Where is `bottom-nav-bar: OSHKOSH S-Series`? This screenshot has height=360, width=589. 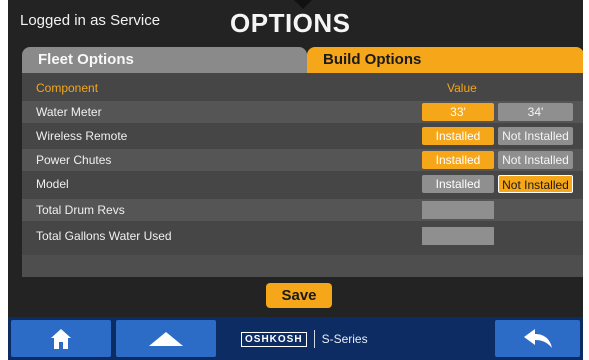 bottom-nav-bar: OSHKOSH S-Series is located at coordinates (295, 338).